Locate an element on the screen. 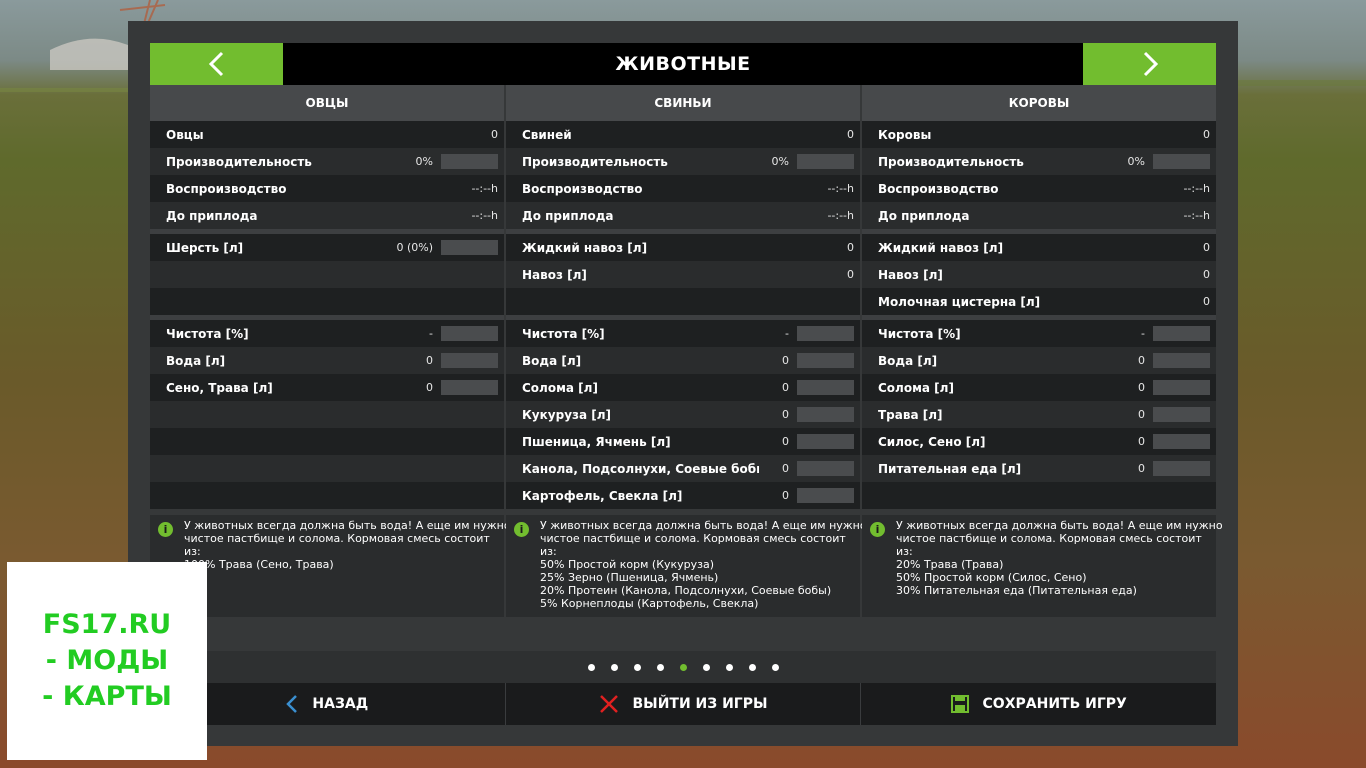 Image resolution: width=1366 pixels, height=768 pixels. previous-page-button is located at coordinates (216, 64).